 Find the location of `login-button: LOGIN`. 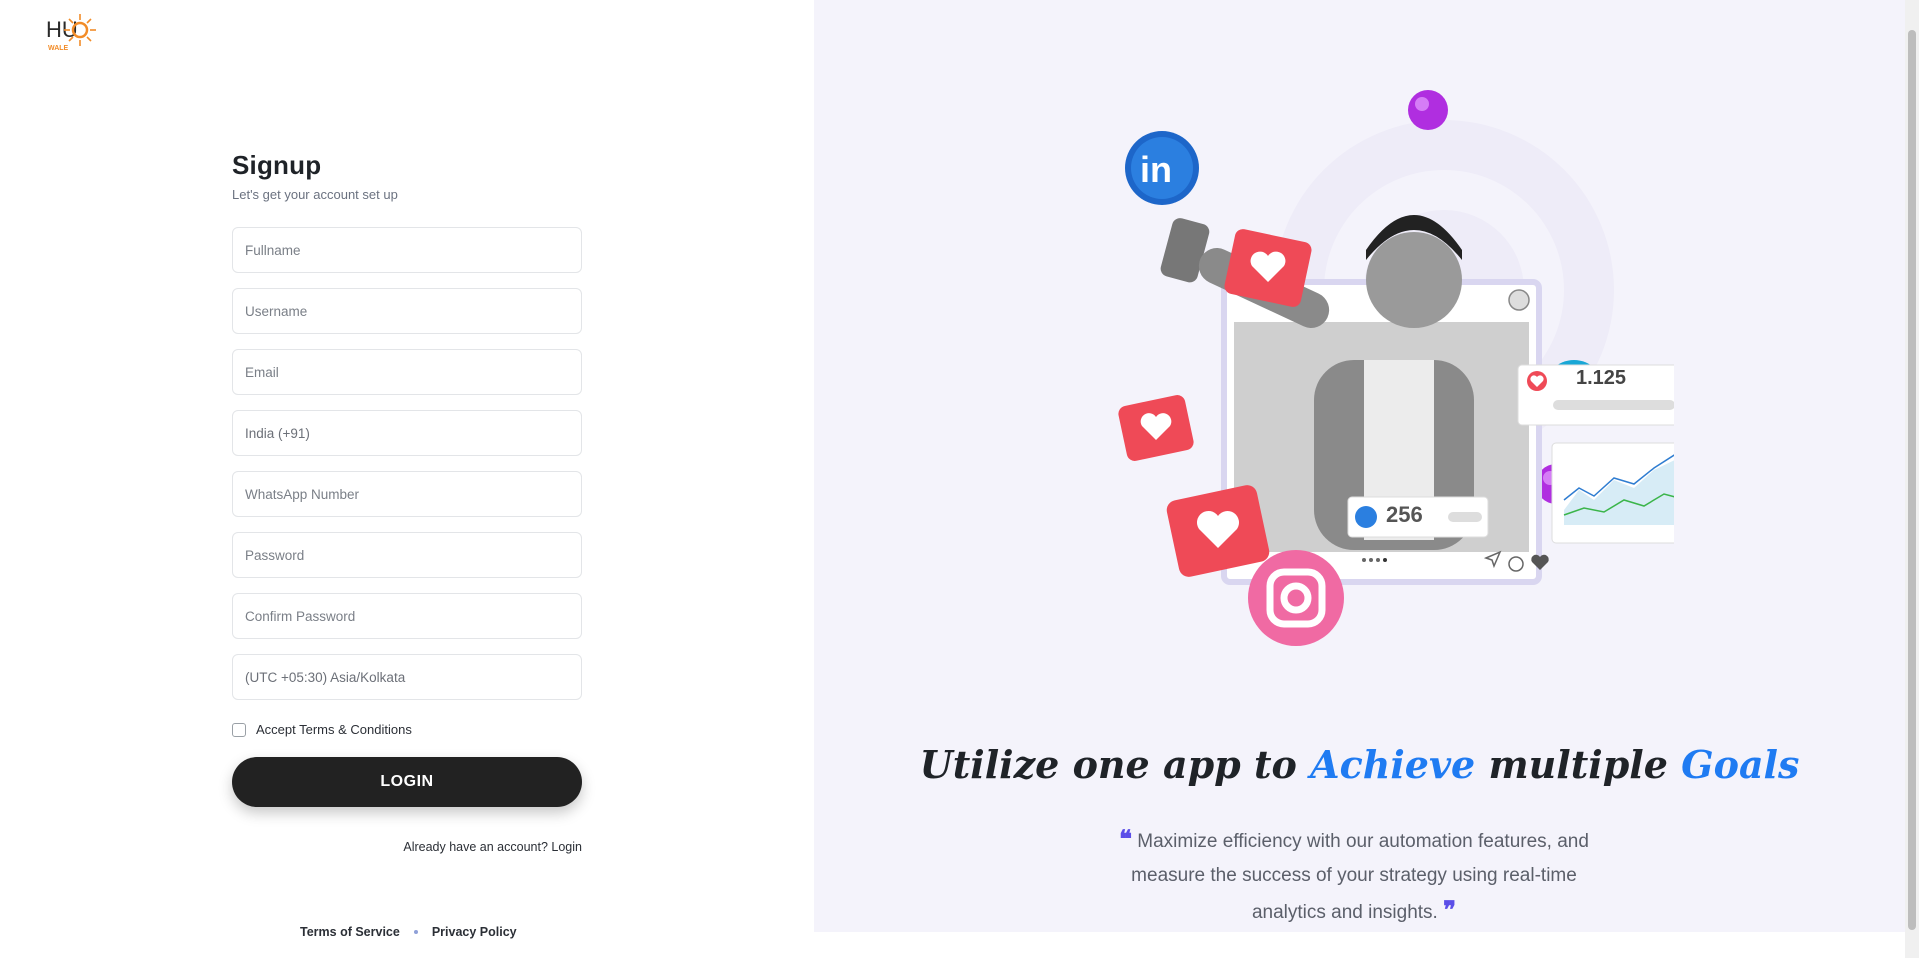

login-button: LOGIN is located at coordinates (407, 782).